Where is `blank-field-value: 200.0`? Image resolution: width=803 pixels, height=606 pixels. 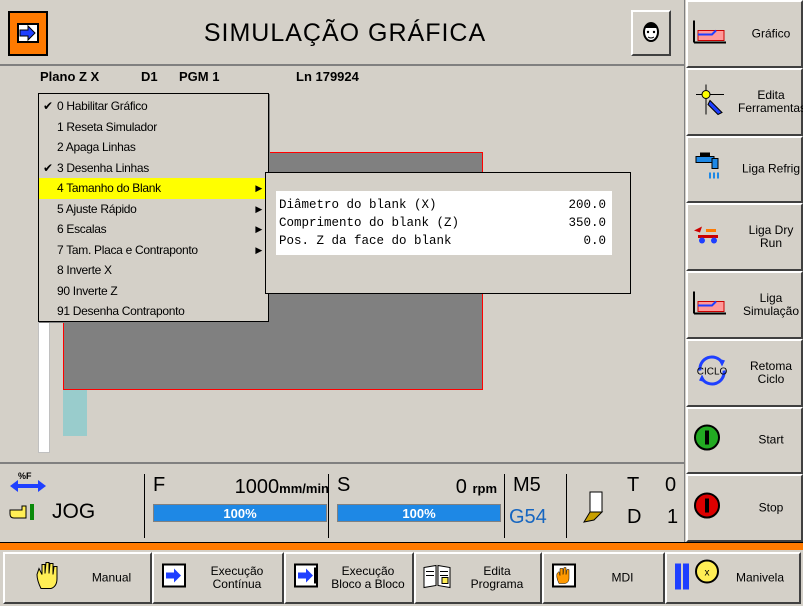
blank-field-value: 200.0 is located at coordinates (587, 205).